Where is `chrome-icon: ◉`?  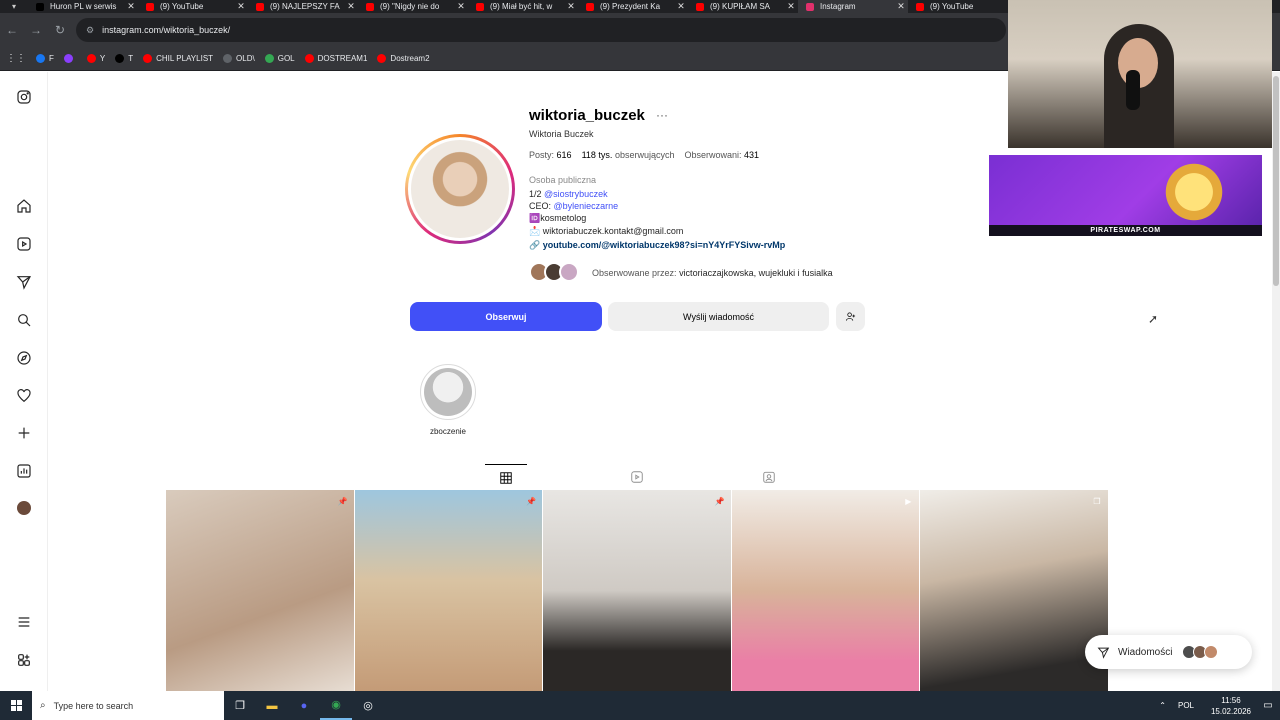 chrome-icon: ◉ is located at coordinates (336, 705).